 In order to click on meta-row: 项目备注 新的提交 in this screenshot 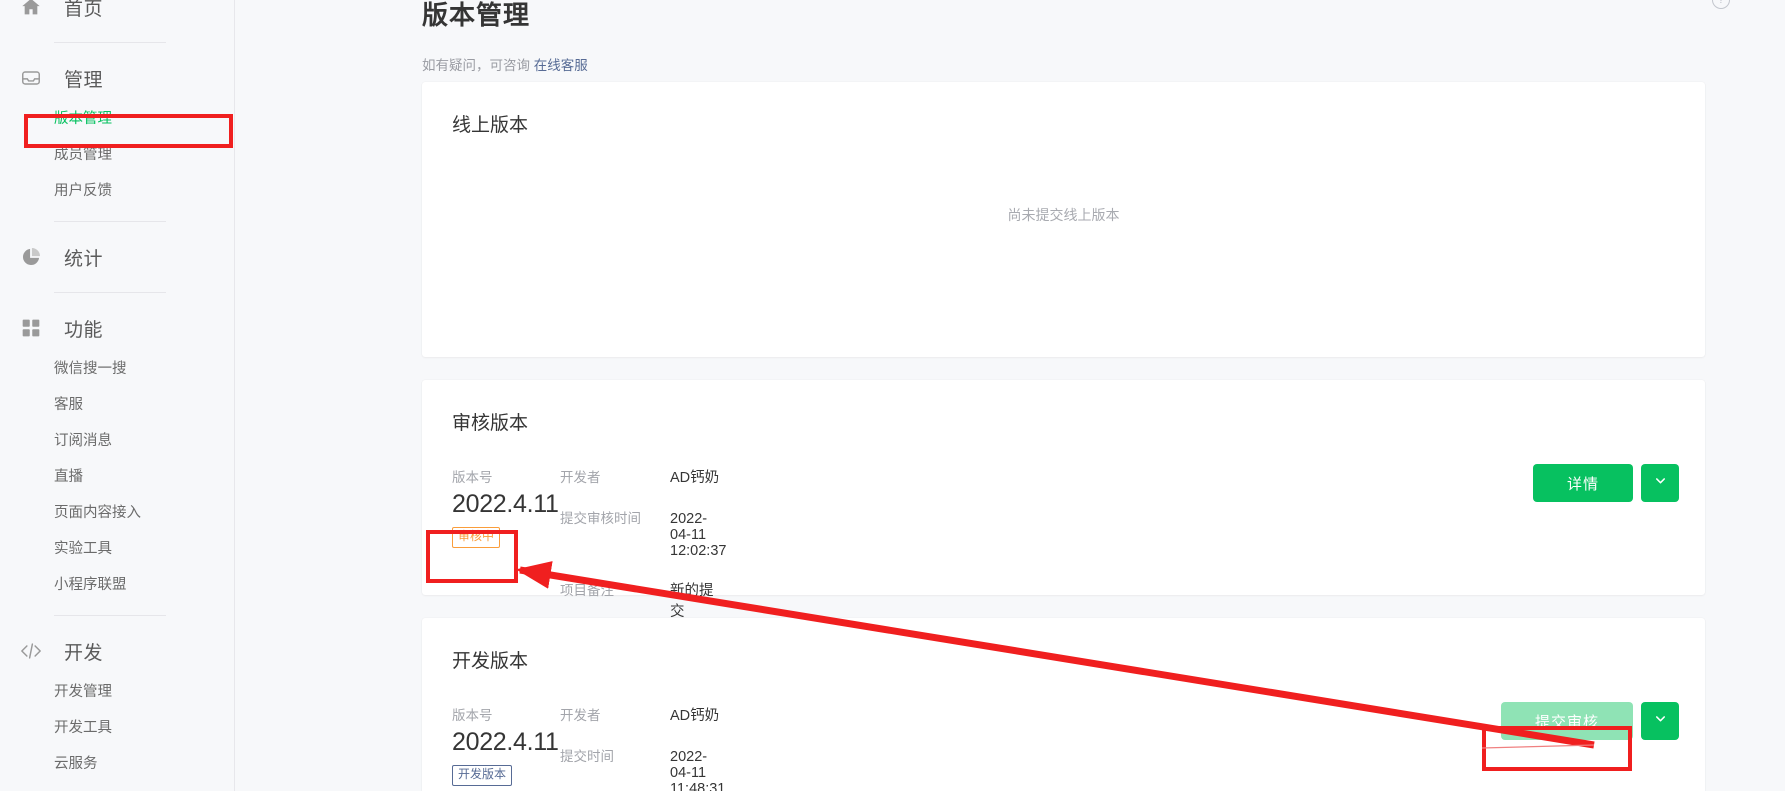, I will do `click(643, 600)`.